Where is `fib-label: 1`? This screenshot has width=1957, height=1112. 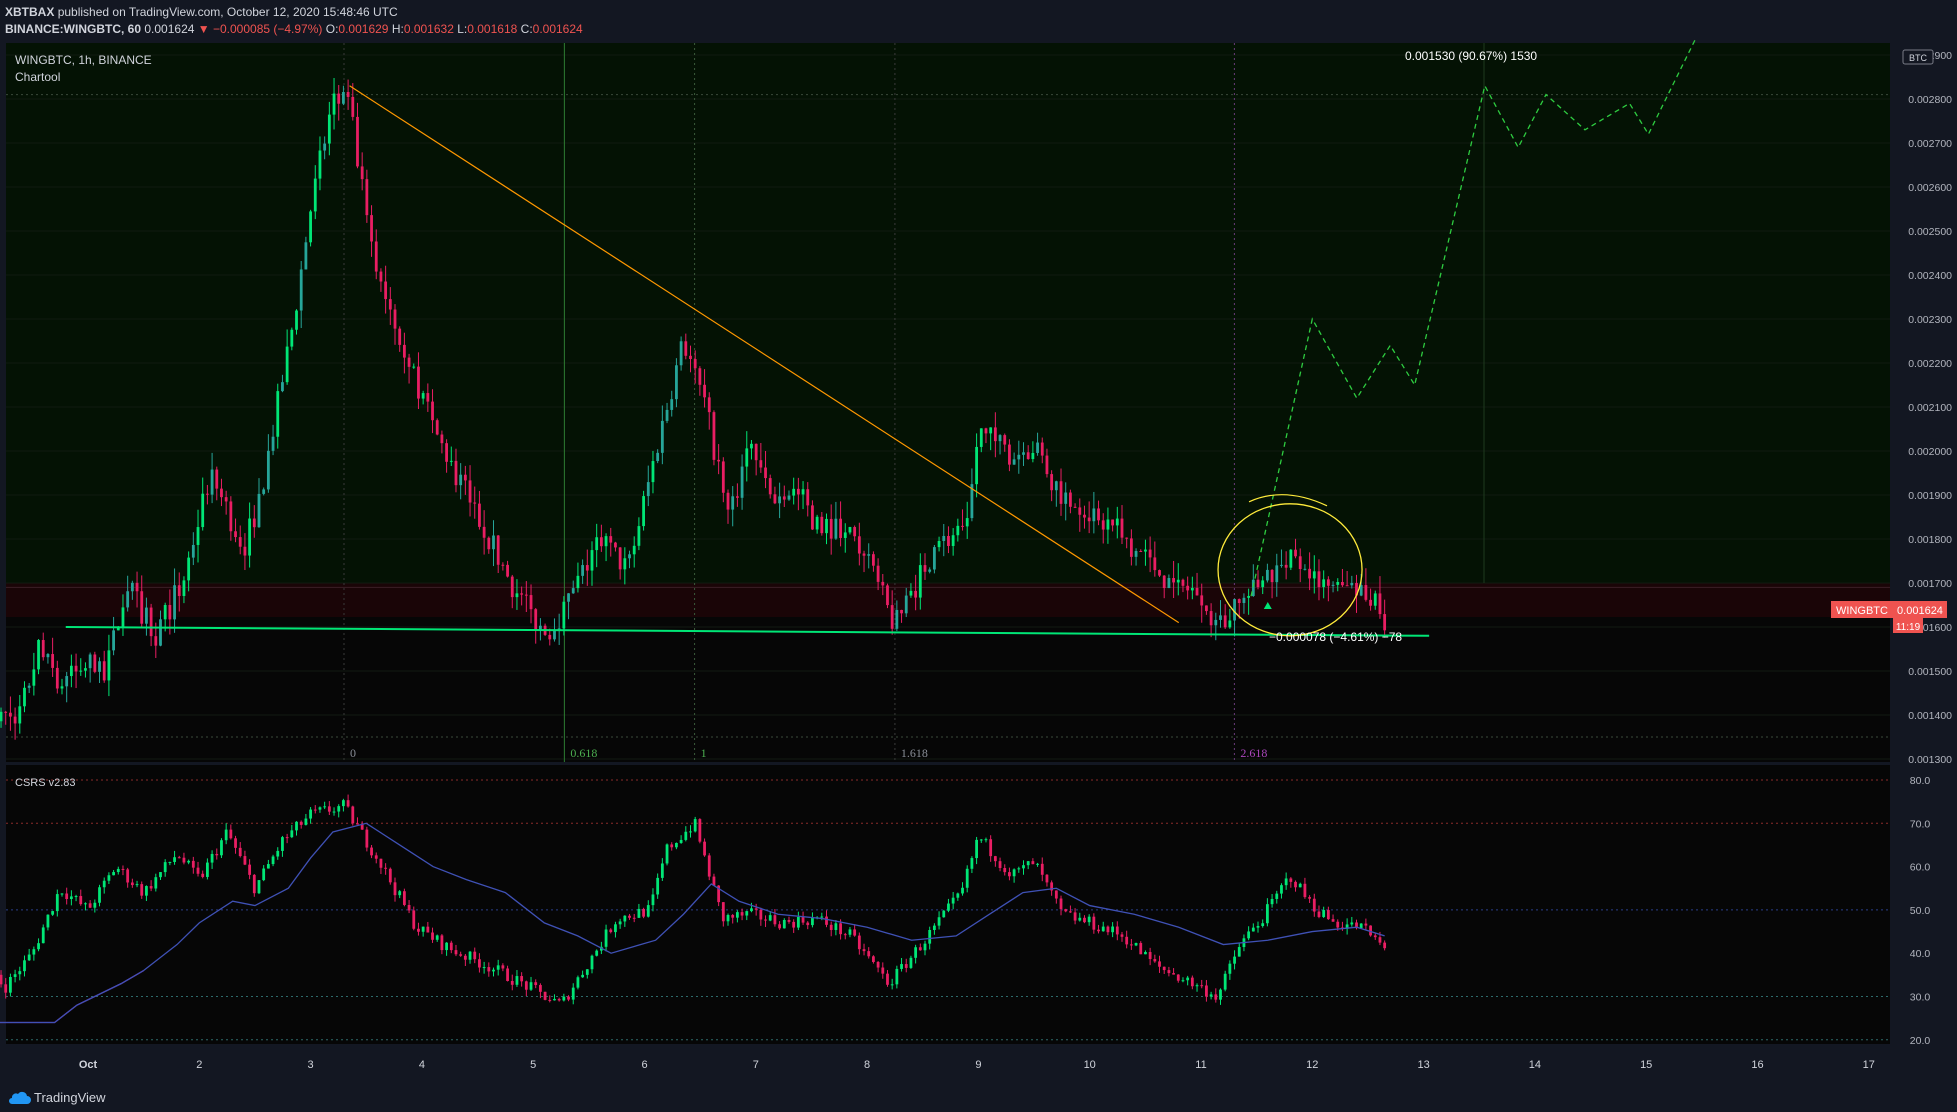
fib-label: 1 is located at coordinates (704, 753).